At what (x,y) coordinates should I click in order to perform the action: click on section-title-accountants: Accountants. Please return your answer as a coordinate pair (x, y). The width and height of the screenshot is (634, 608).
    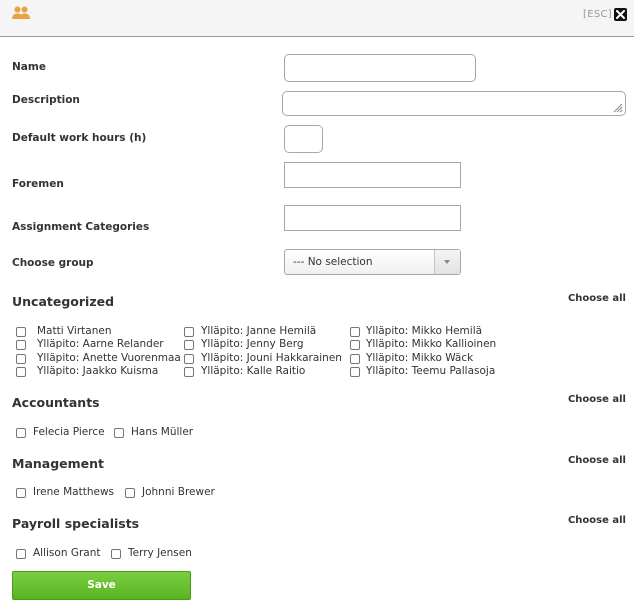
    Looking at the image, I should click on (56, 402).